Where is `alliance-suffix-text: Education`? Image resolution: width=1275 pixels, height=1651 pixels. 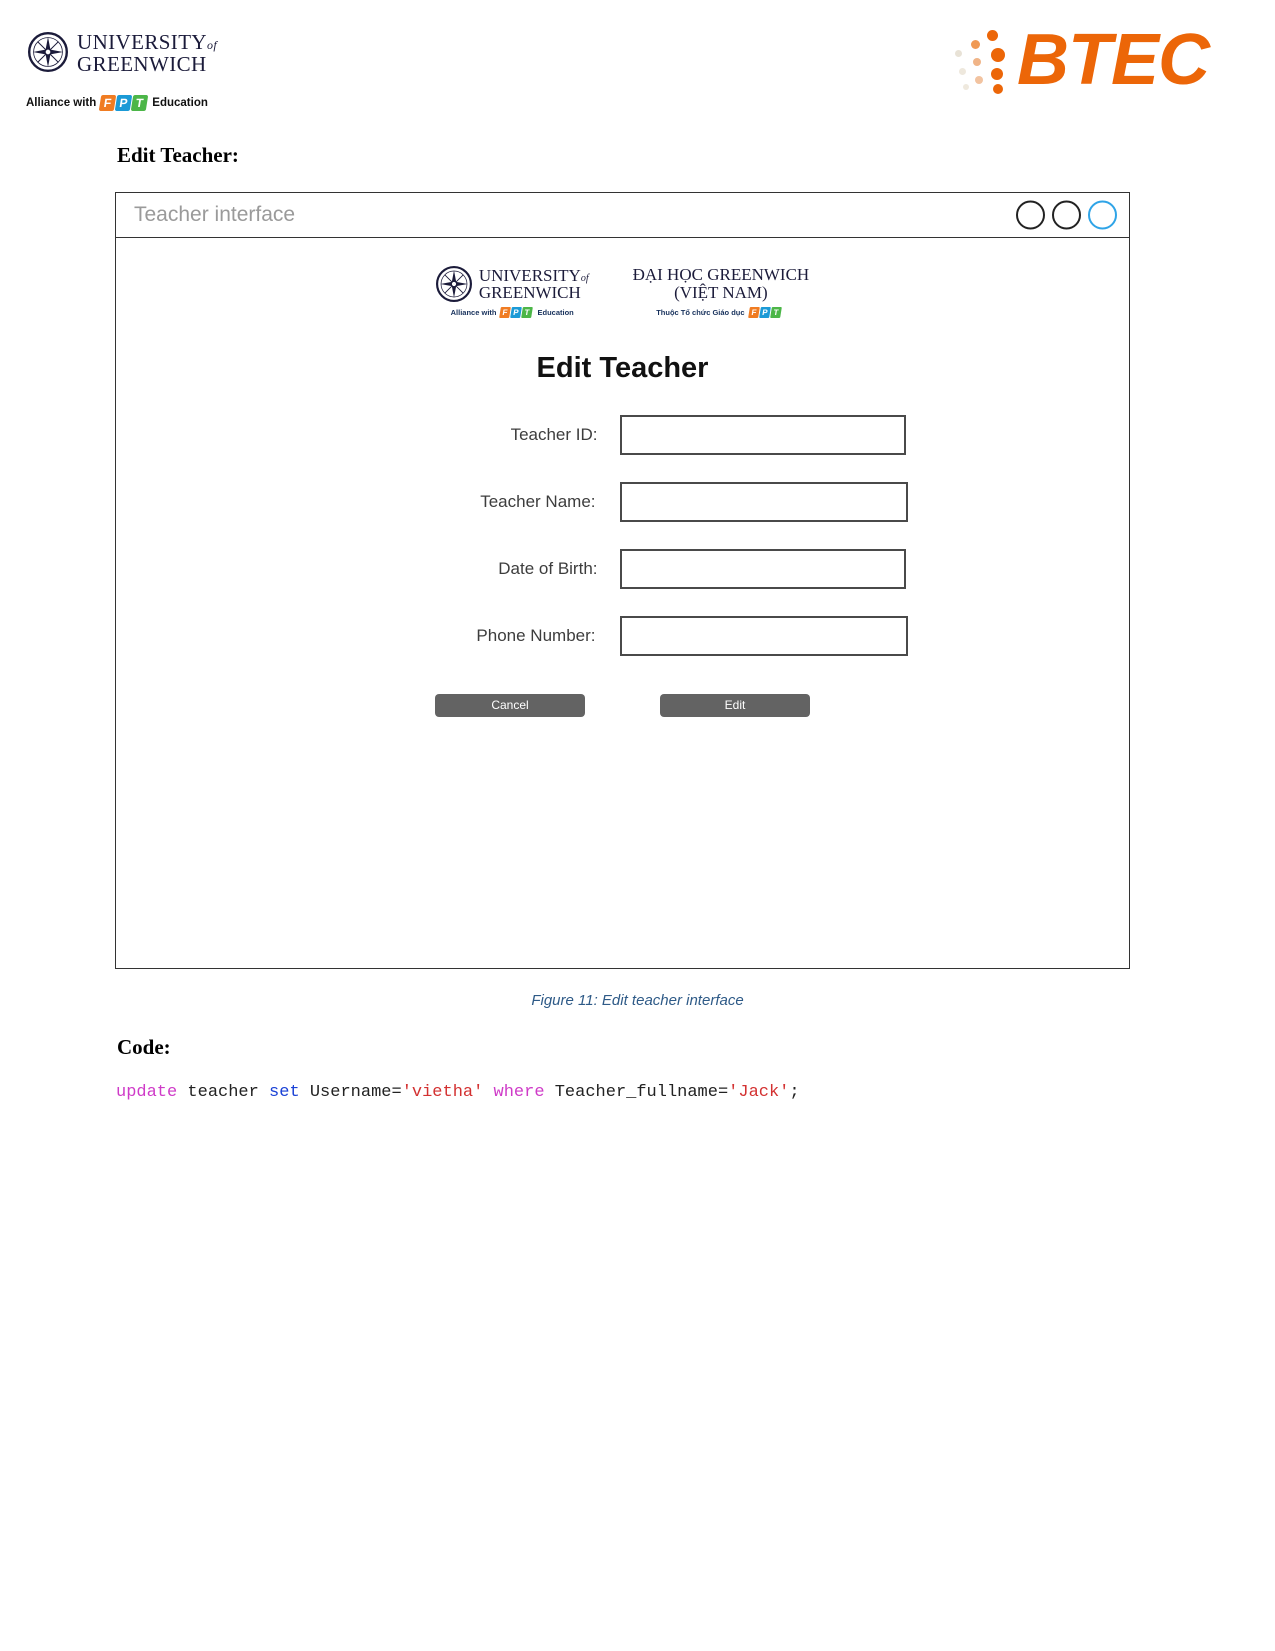 alliance-suffix-text: Education is located at coordinates (180, 103).